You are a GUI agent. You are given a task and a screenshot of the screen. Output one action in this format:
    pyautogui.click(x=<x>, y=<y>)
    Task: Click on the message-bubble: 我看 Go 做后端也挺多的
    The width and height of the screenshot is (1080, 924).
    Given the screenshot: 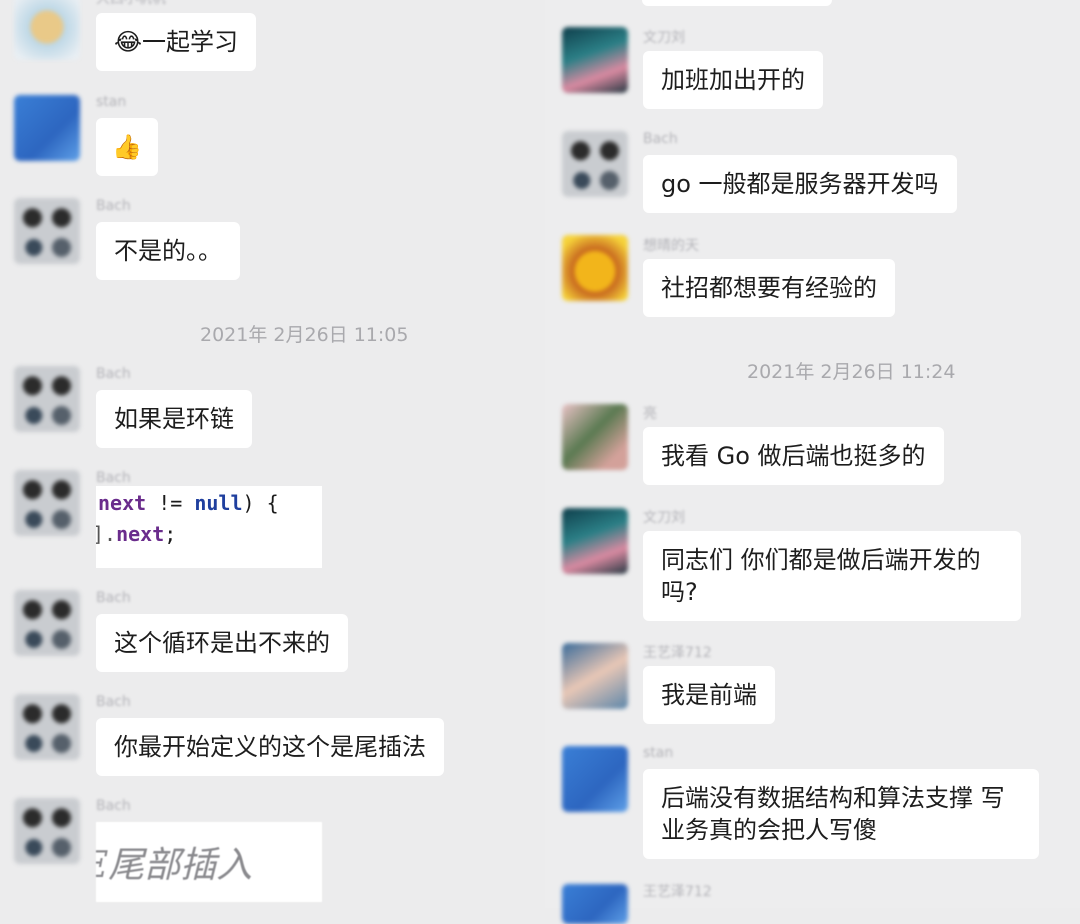 What is the action you would take?
    pyautogui.click(x=793, y=456)
    